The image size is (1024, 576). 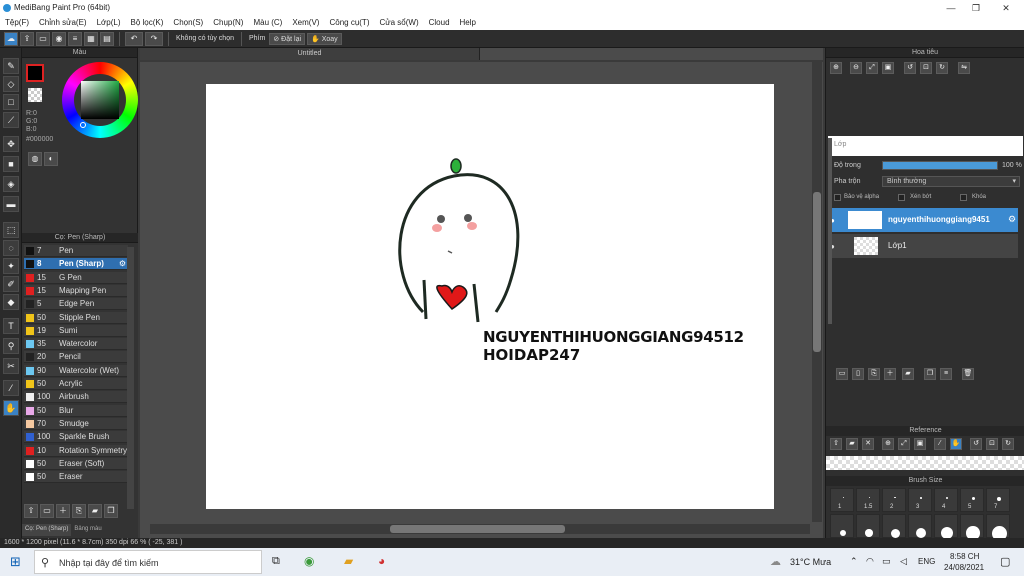 I want to click on palette-icon: ◍, so click(x=35, y=159).